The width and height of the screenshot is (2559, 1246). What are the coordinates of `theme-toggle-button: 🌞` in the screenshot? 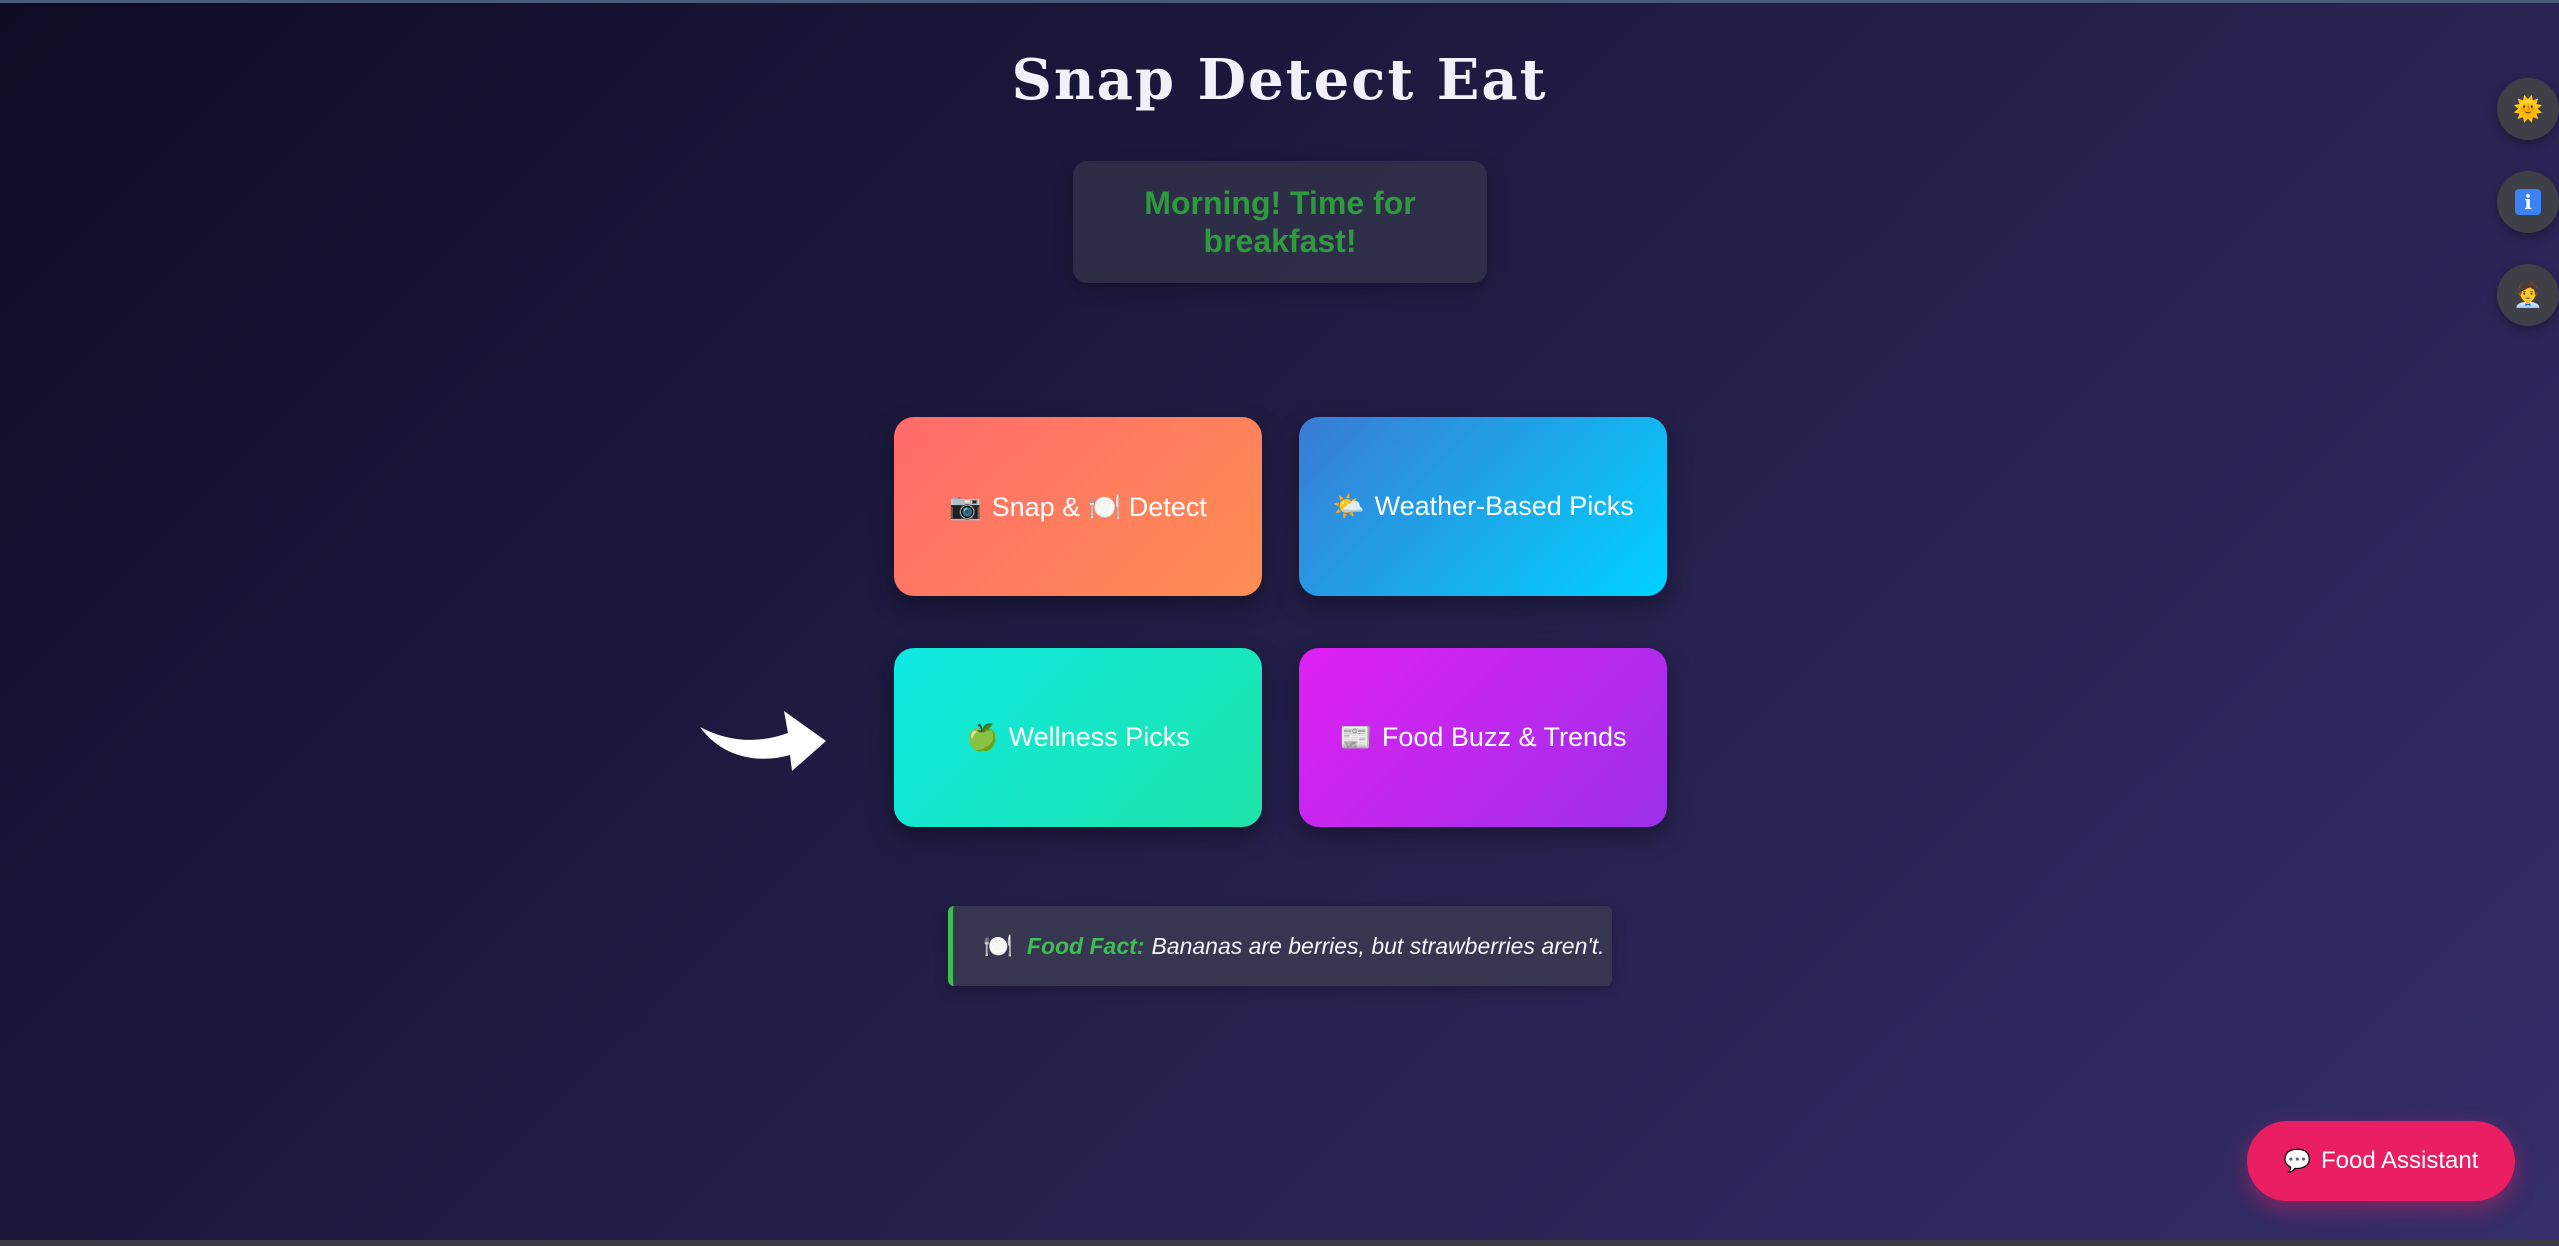 It's located at (2528, 109).